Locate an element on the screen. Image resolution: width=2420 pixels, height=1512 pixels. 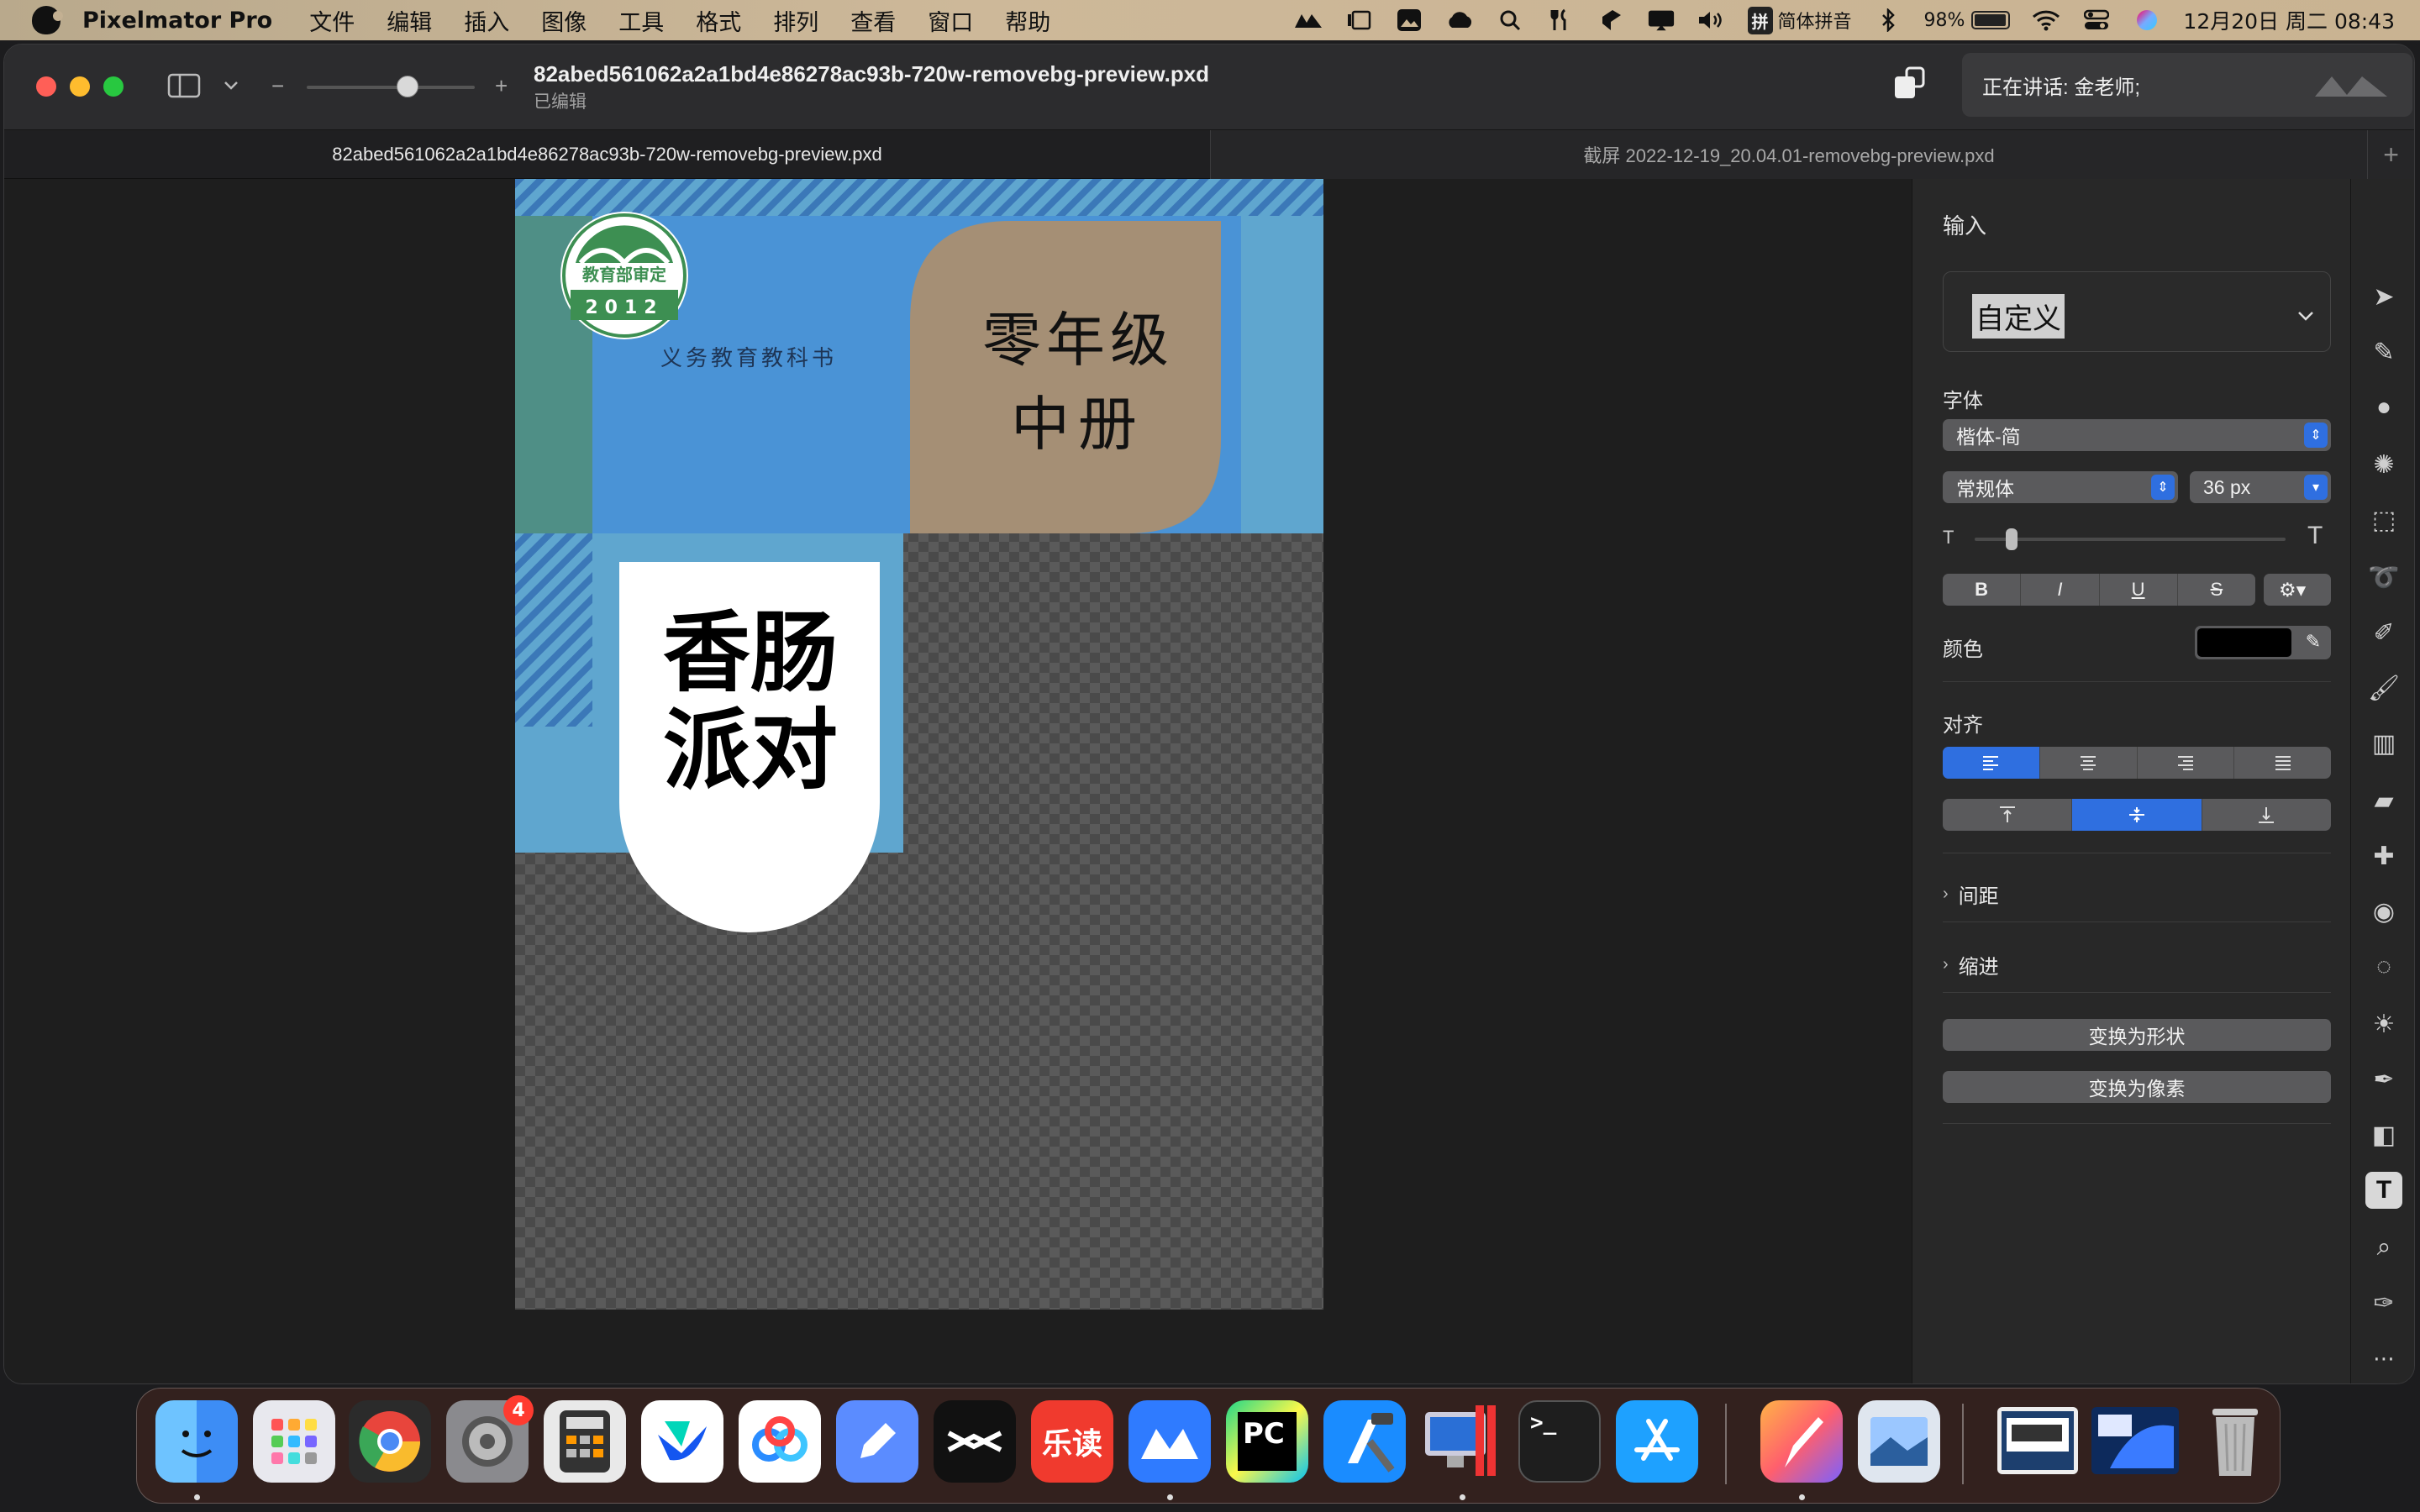
dock-pycharm-icon: PC is located at coordinates (1267, 1441).